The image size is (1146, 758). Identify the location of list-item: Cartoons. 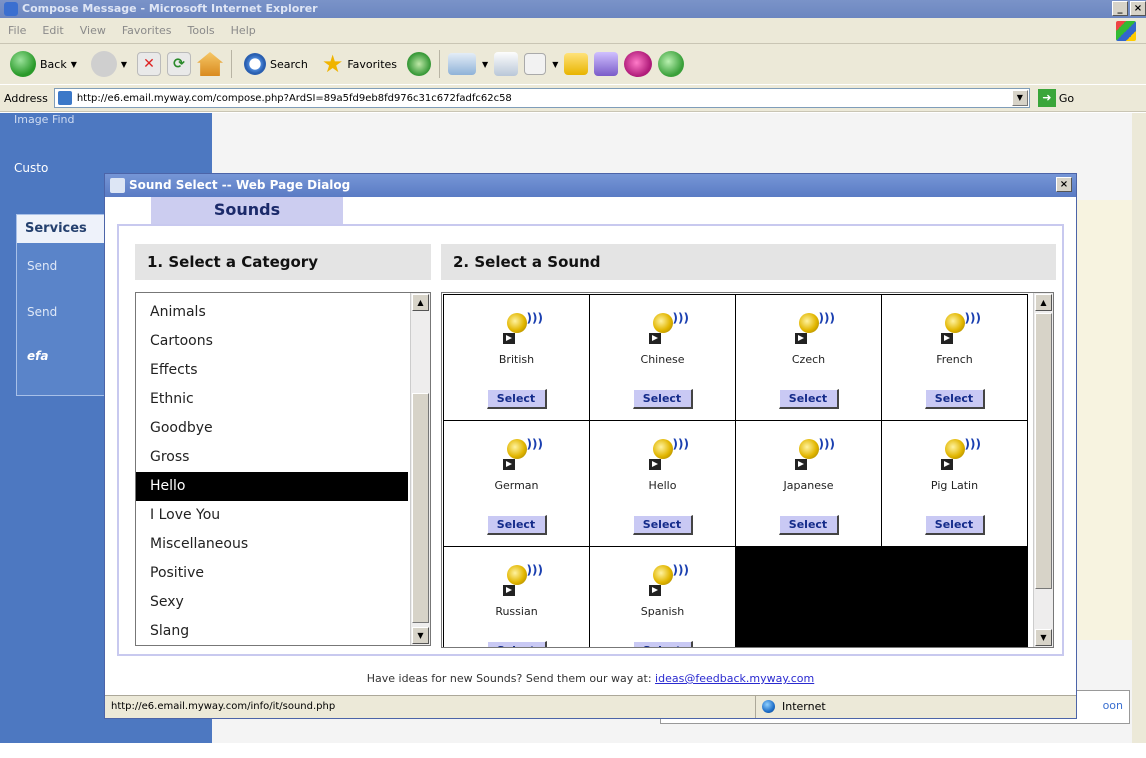
(272, 341).